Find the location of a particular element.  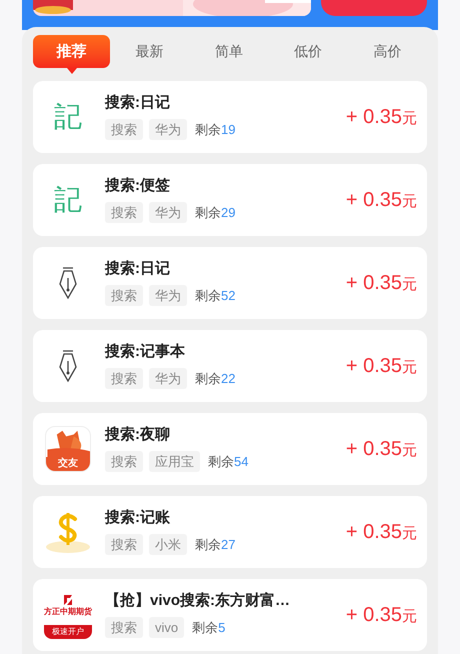

task-title: 搜索:记账 is located at coordinates (138, 518).